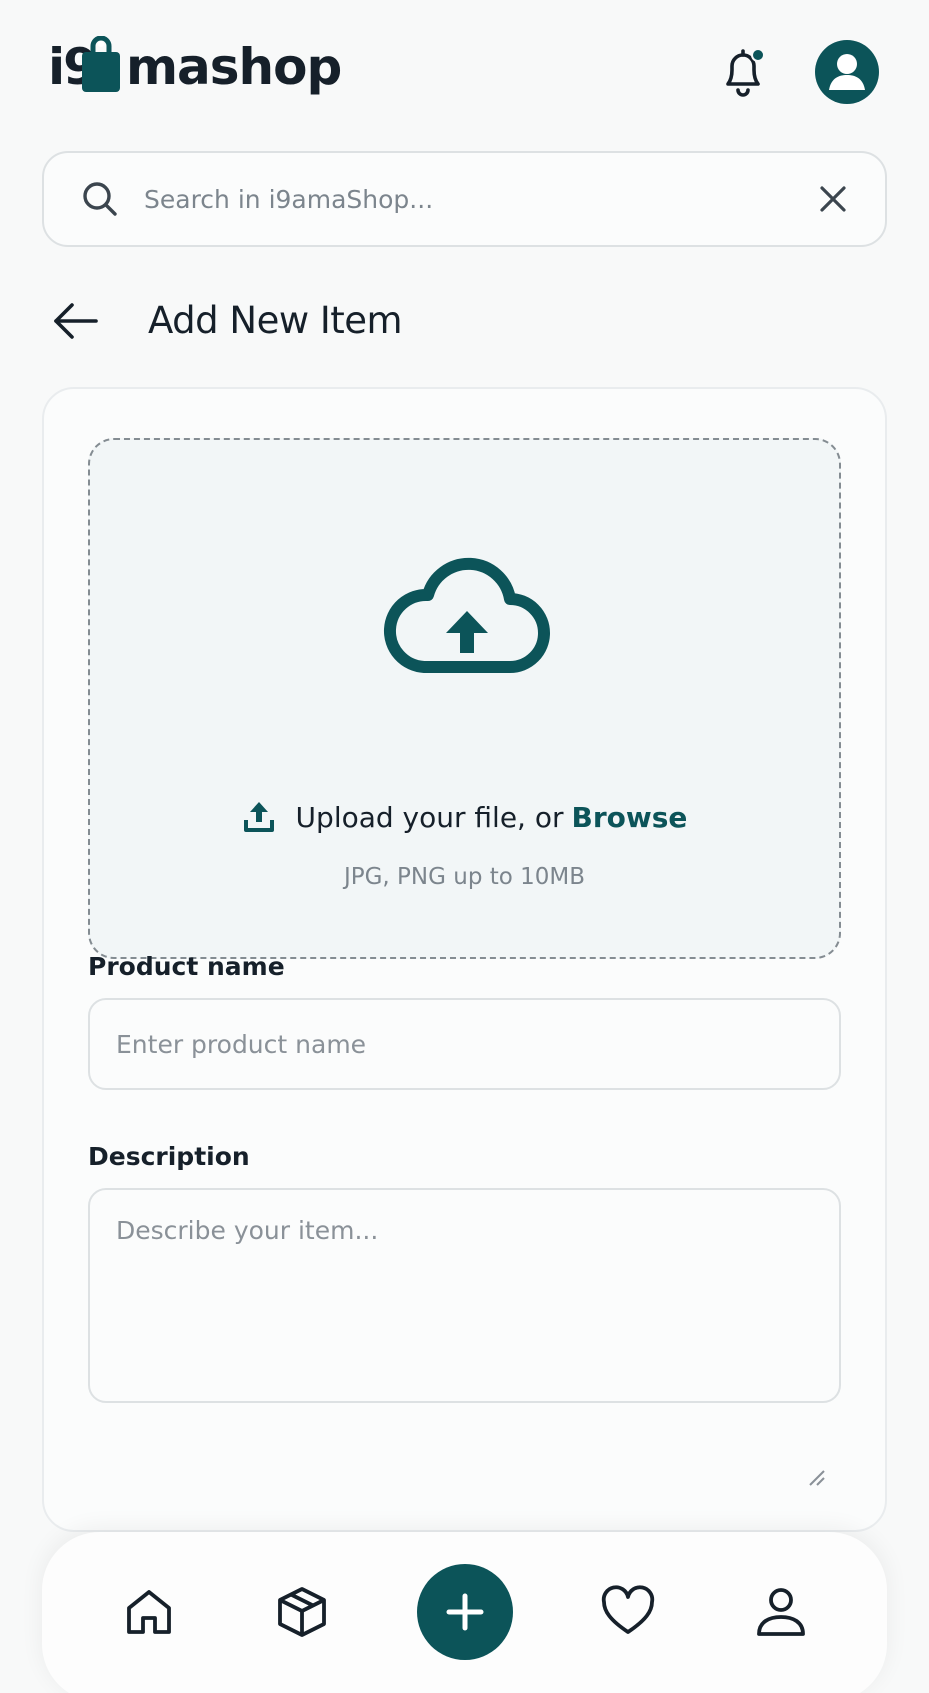 The image size is (929, 1693). I want to click on nav-products, so click(302, 1612).